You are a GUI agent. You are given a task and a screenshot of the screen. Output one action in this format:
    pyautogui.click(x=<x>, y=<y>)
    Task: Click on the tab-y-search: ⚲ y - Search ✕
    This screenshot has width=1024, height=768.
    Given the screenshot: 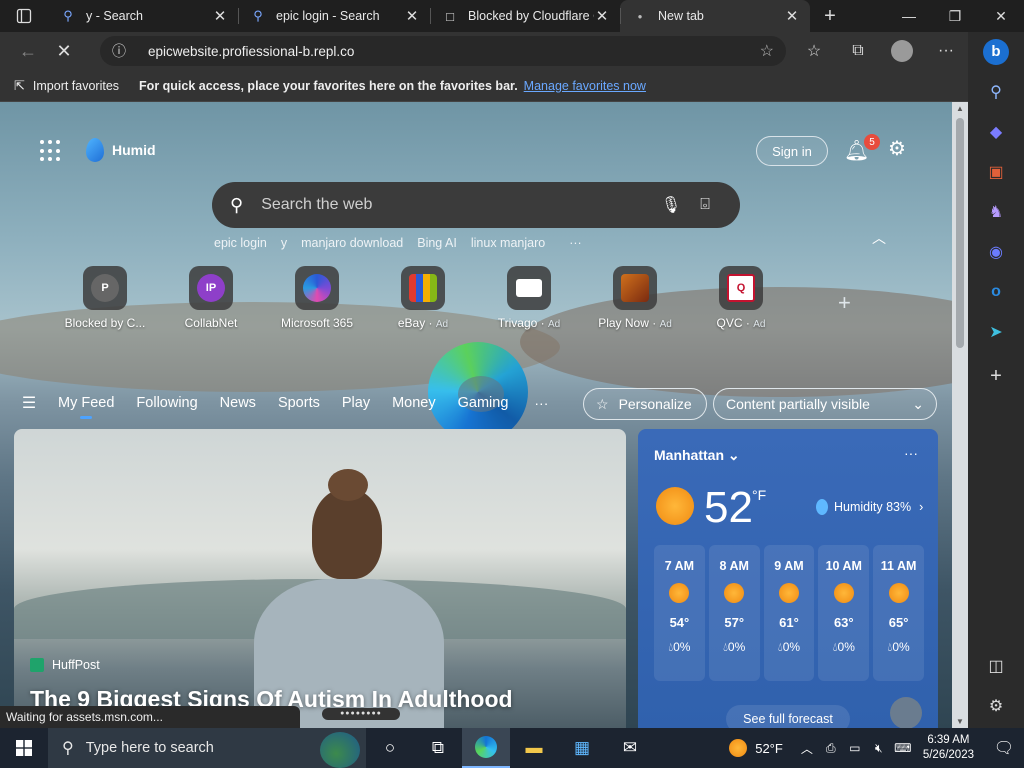 What is the action you would take?
    pyautogui.click(x=143, y=16)
    